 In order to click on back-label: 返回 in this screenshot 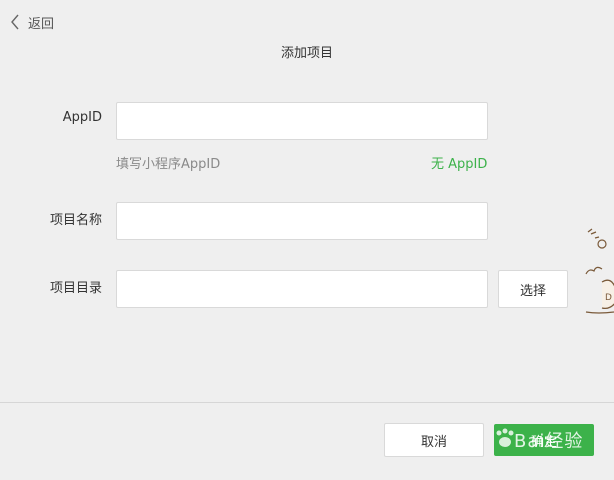, I will do `click(41, 24)`.